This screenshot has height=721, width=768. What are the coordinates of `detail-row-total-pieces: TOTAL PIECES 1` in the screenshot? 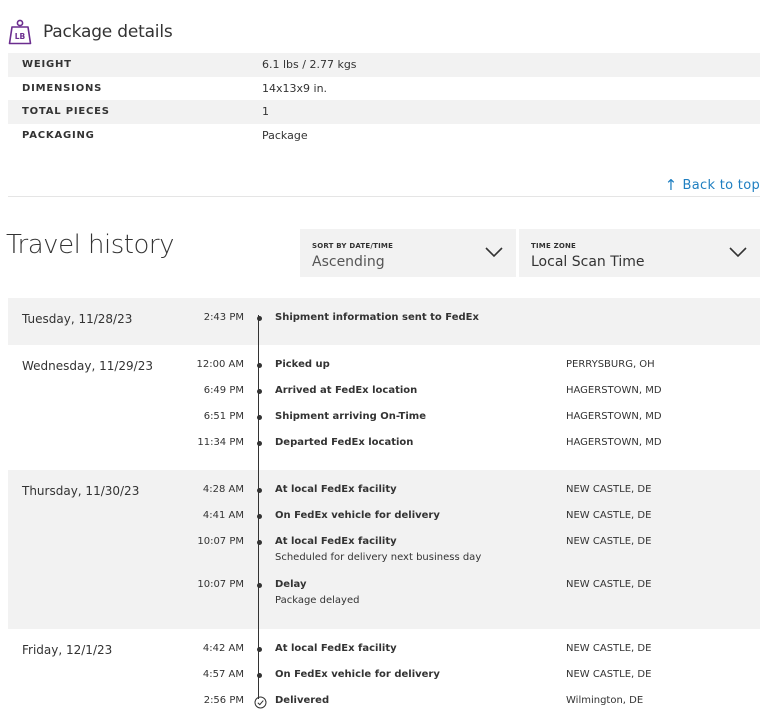 It's located at (384, 112).